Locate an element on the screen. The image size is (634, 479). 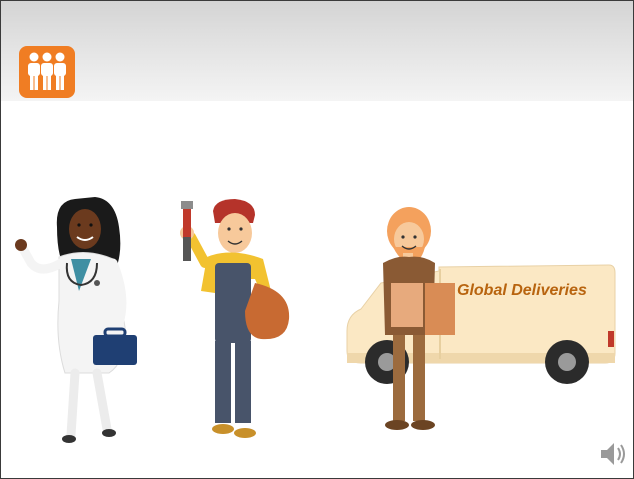
doctor-bag is located at coordinates (115, 350).